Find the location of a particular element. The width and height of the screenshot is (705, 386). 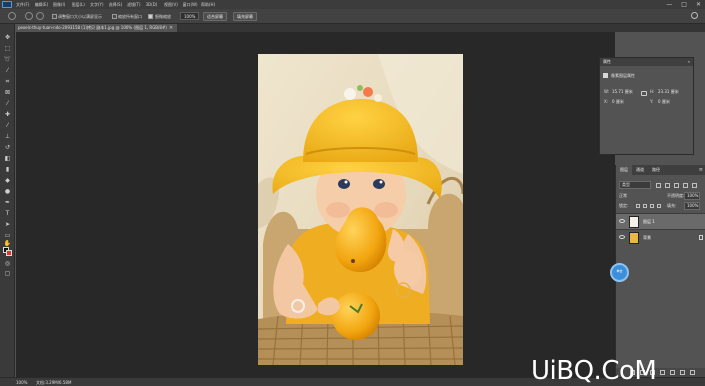

menu-view: 视图(V) is located at coordinates (173, 4).